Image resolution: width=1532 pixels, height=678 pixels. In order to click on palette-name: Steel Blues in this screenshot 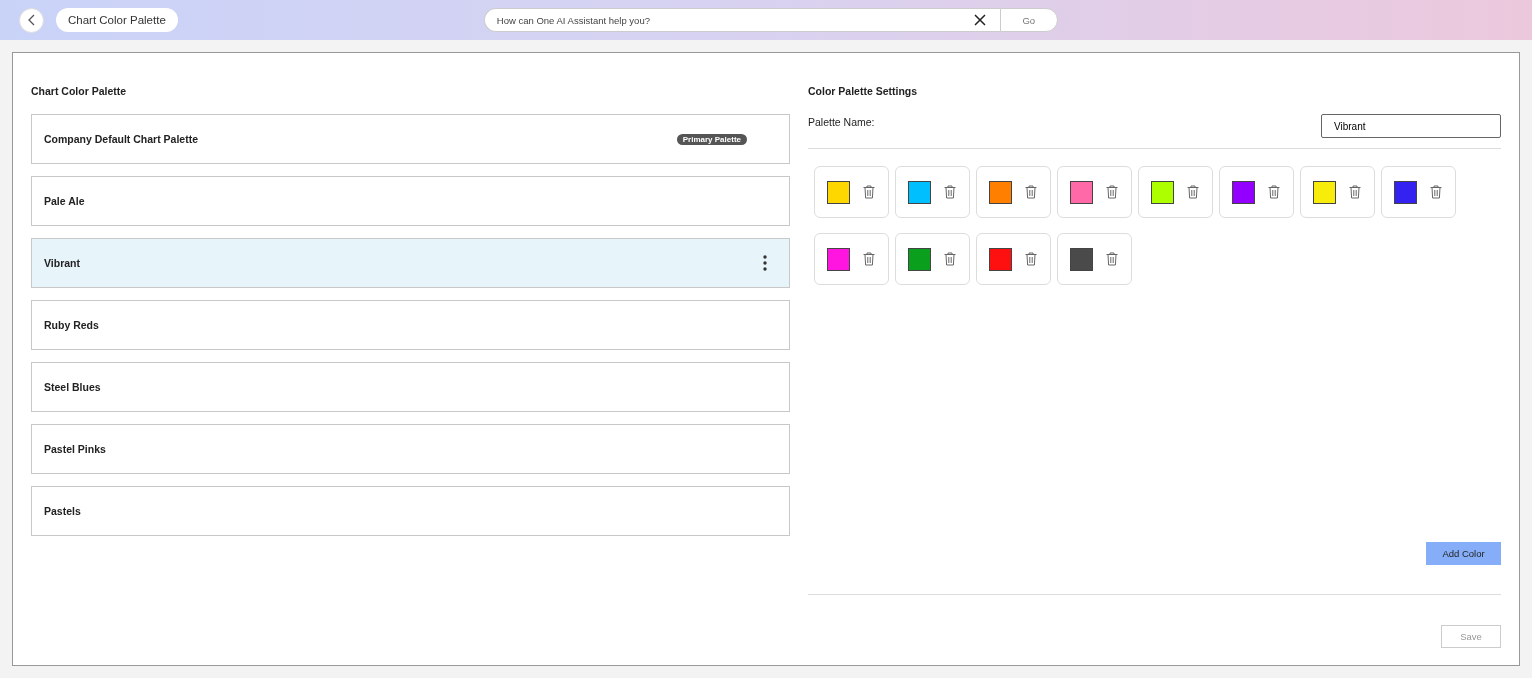, I will do `click(73, 387)`.